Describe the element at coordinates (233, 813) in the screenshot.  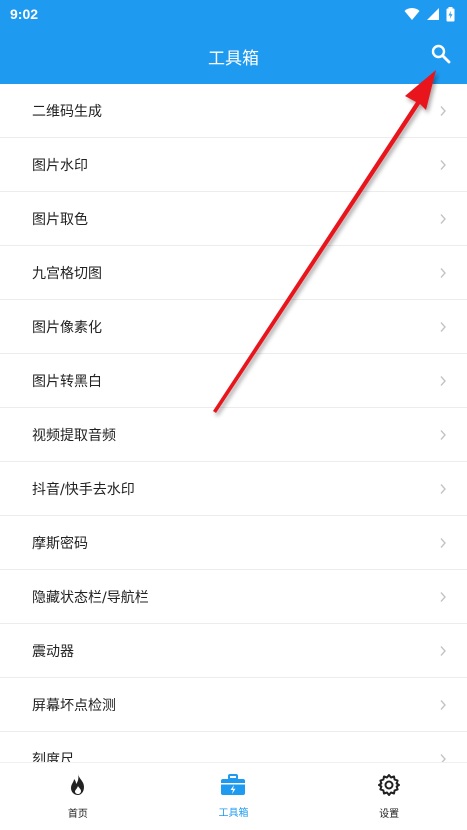
I see `tab-toolbox-label: 工具箱` at that location.